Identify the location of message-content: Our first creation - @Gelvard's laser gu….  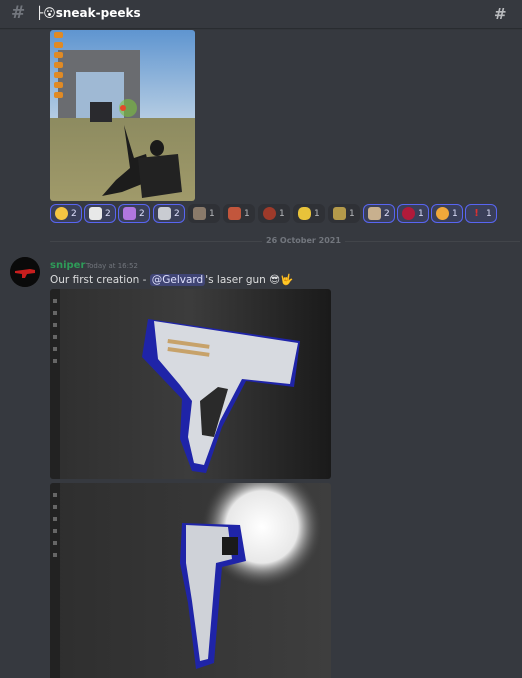
(171, 279).